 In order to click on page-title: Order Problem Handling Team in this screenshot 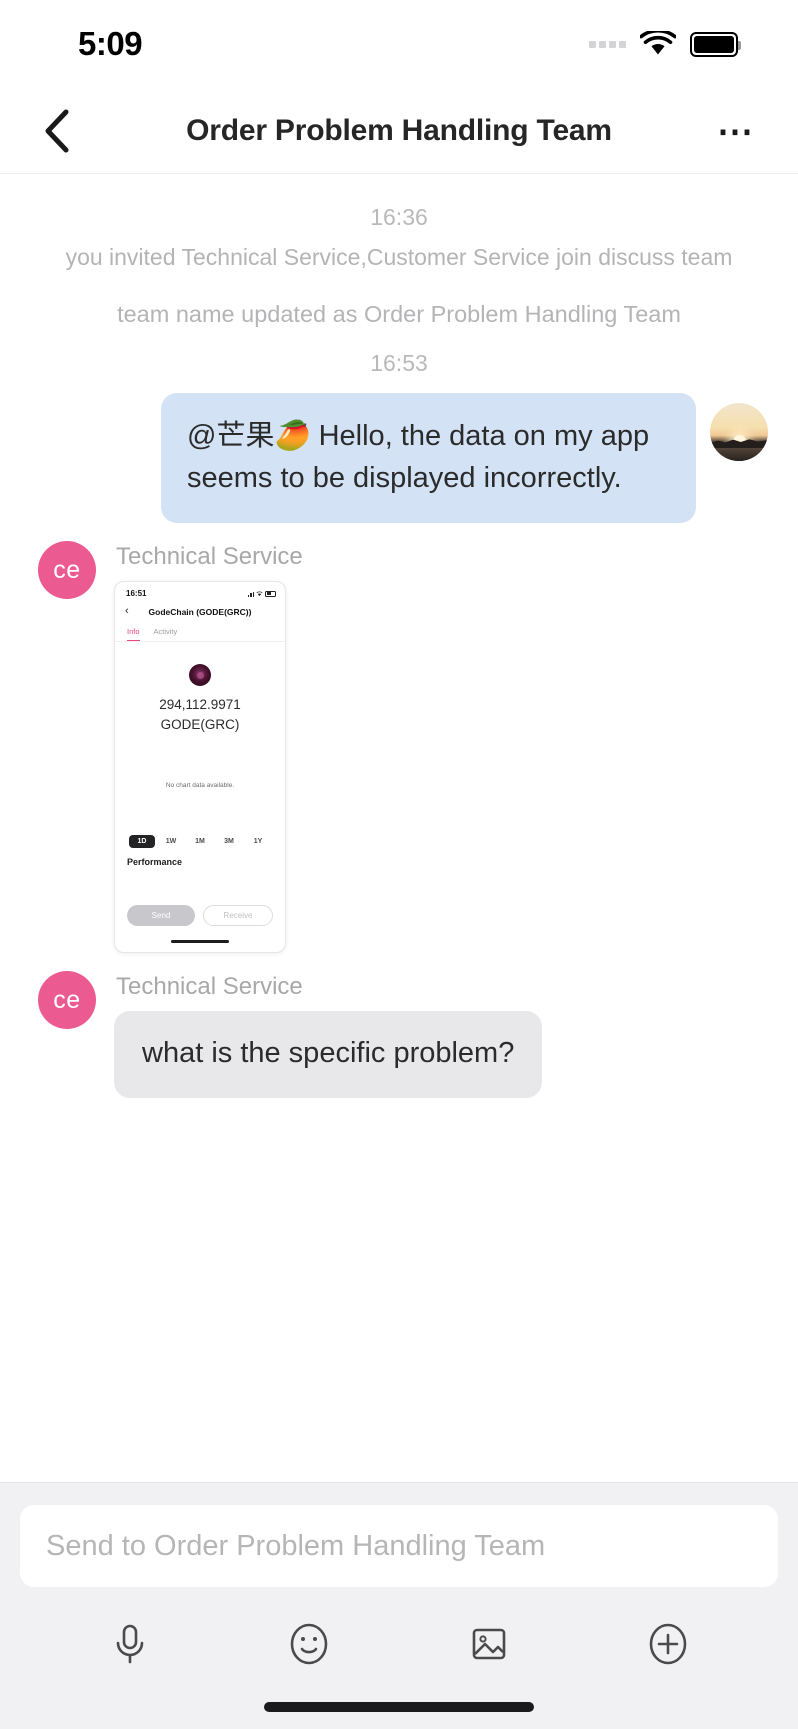, I will do `click(399, 130)`.